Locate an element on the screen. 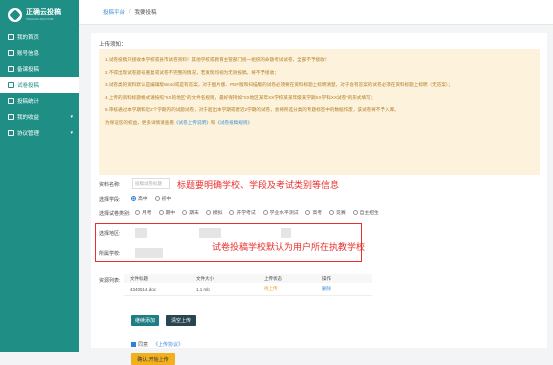 Image resolution: width=553 pixels, height=365 pixels. chart-icon is located at coordinates (11, 101).